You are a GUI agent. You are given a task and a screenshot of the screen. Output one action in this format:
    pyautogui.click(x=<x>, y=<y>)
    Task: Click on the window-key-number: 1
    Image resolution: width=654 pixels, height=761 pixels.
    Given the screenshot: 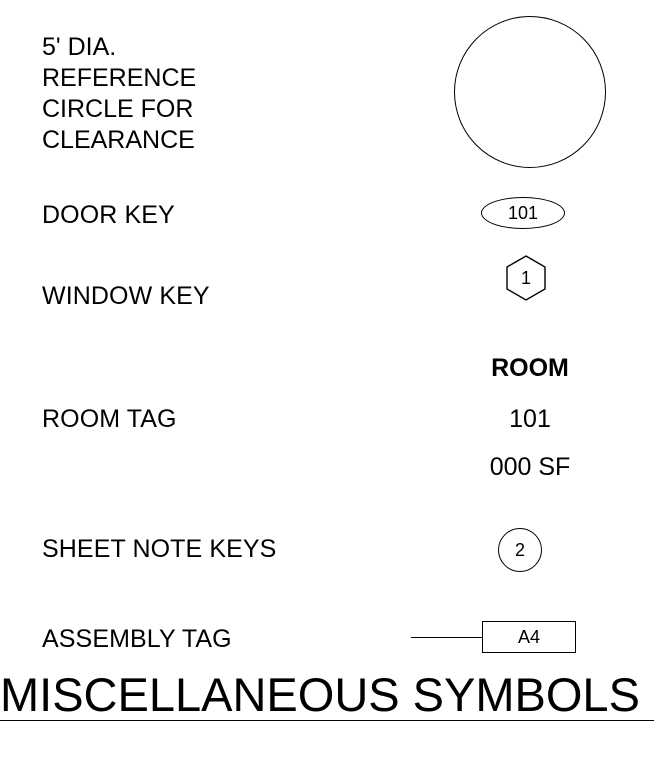 What is the action you would take?
    pyautogui.click(x=525, y=277)
    